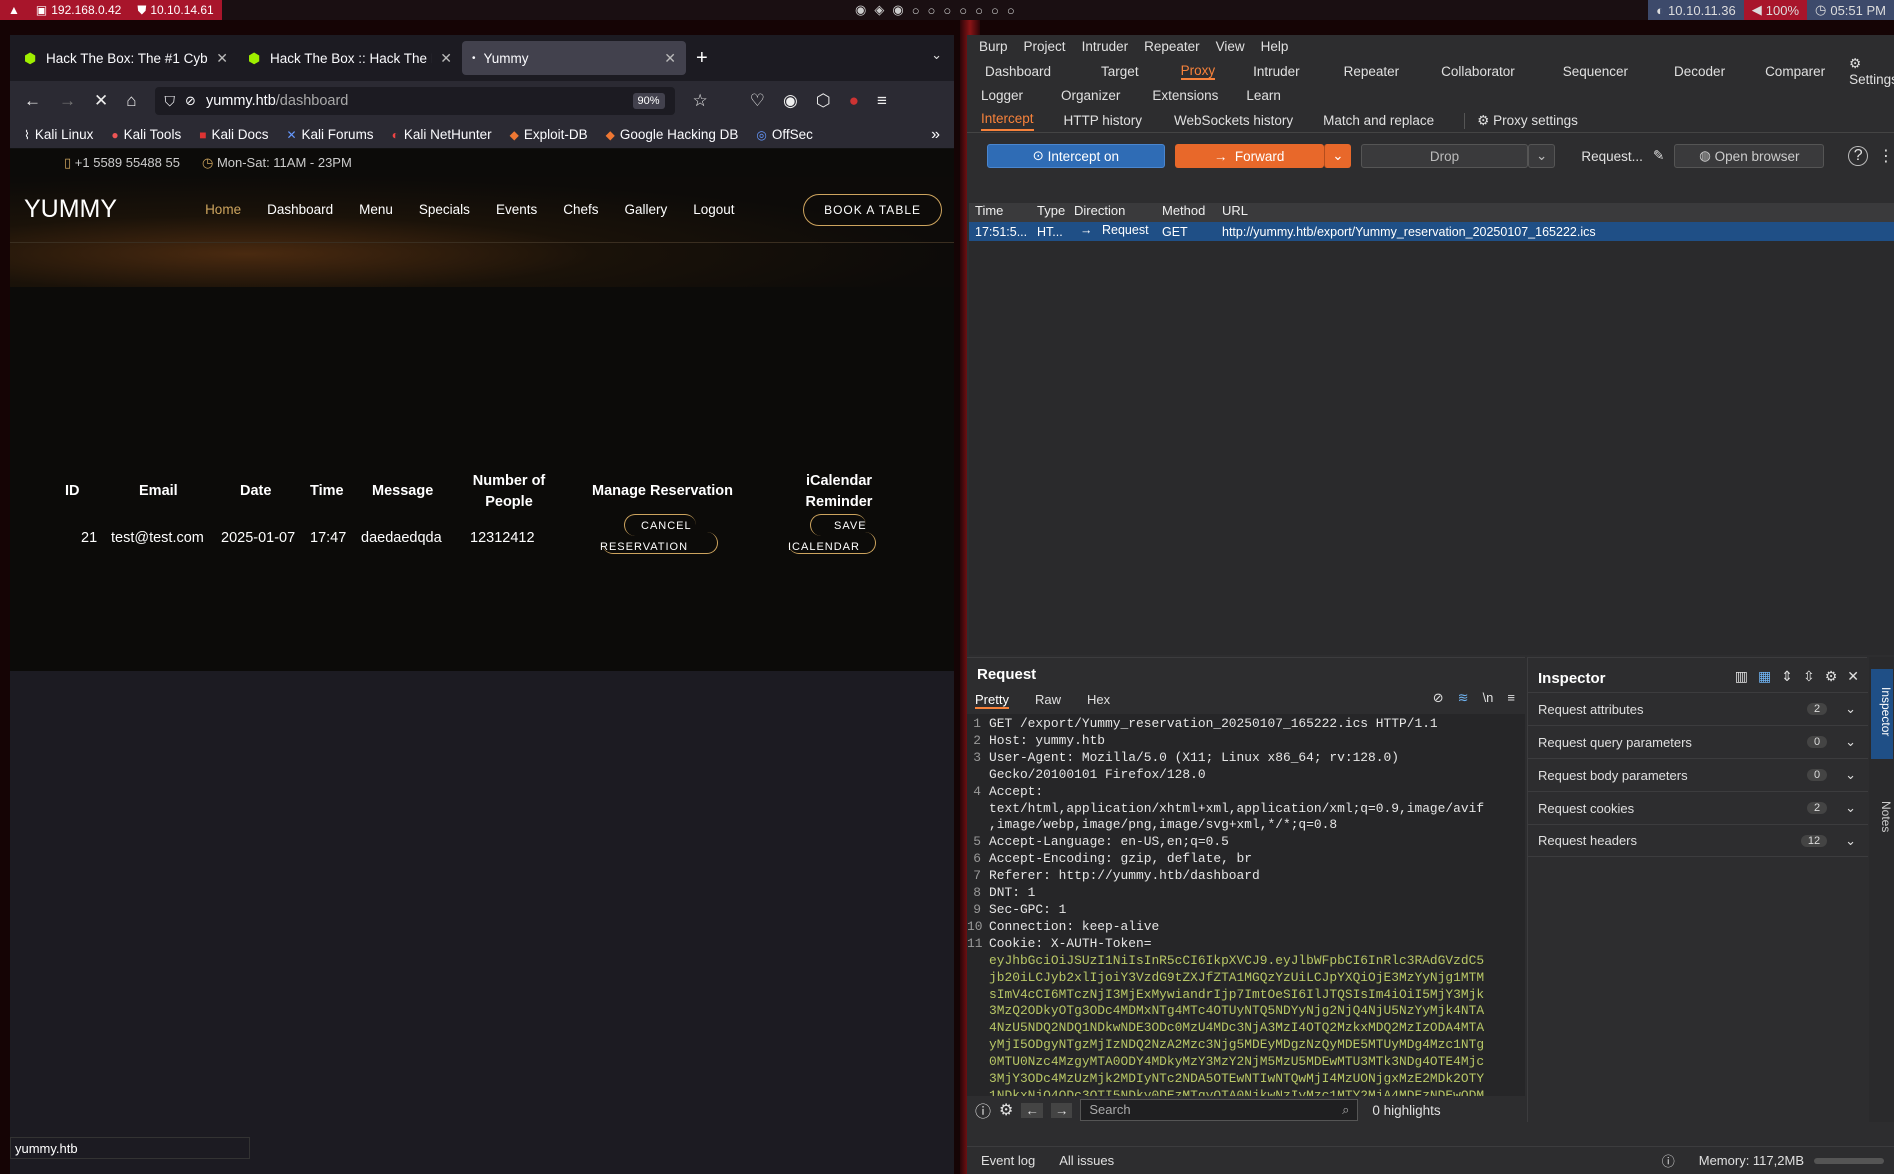 Image resolution: width=1894 pixels, height=1174 pixels. I want to click on open-browser-button: ◍ Open browser, so click(1749, 156).